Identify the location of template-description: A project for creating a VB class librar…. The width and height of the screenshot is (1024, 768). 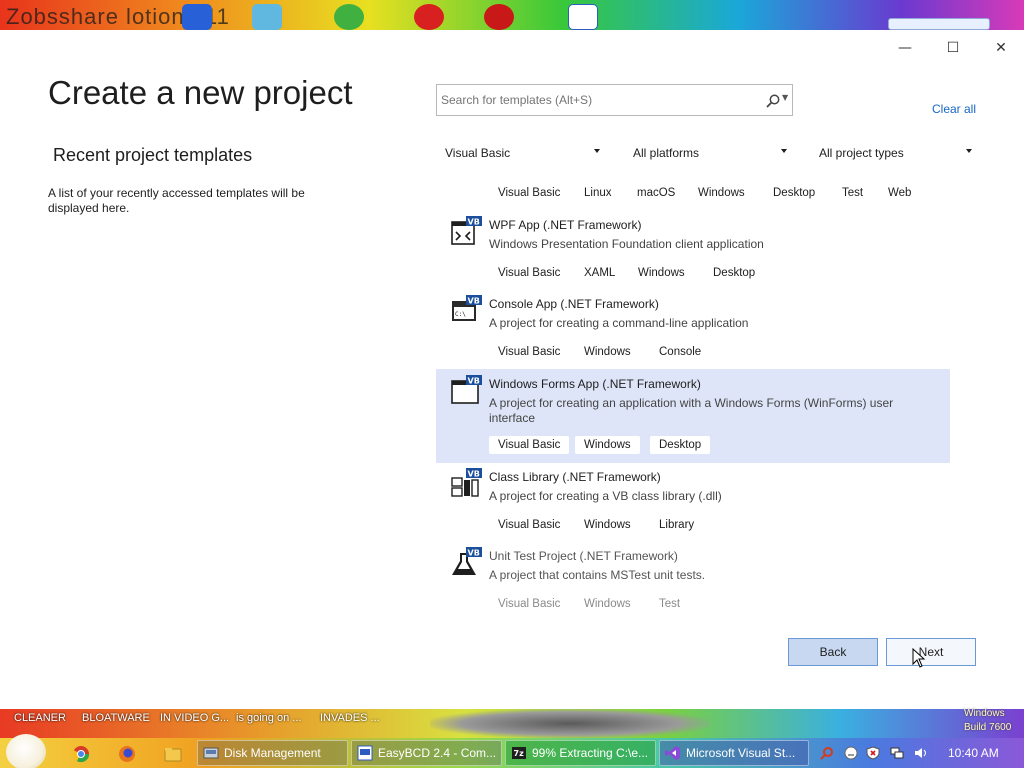
(605, 496).